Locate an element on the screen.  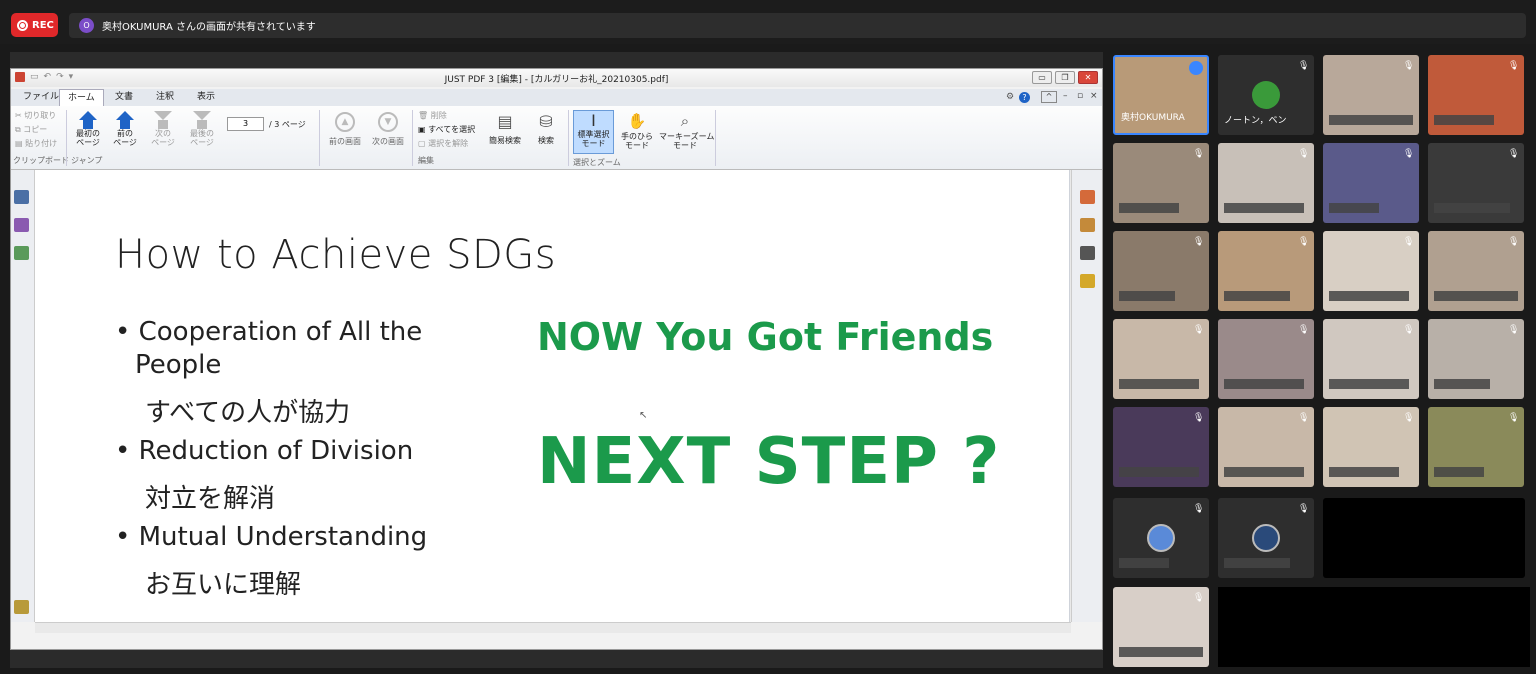
right-tool-panel is located at coordinates (1086, 396).